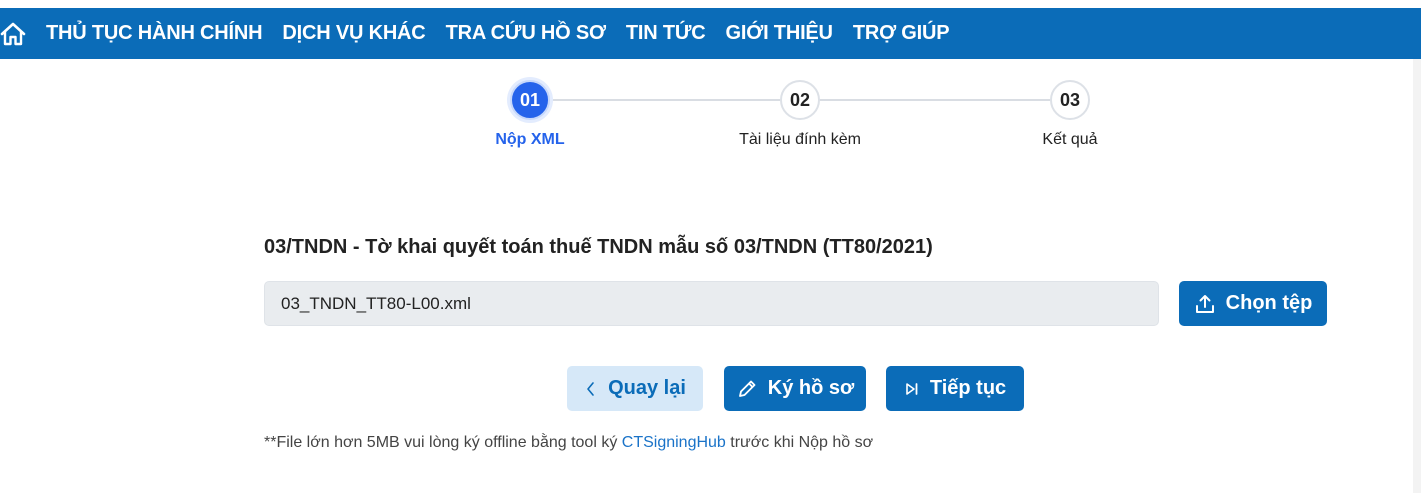 The width and height of the screenshot is (1421, 493). I want to click on sign-button: Ký hồ sơ, so click(795, 388).